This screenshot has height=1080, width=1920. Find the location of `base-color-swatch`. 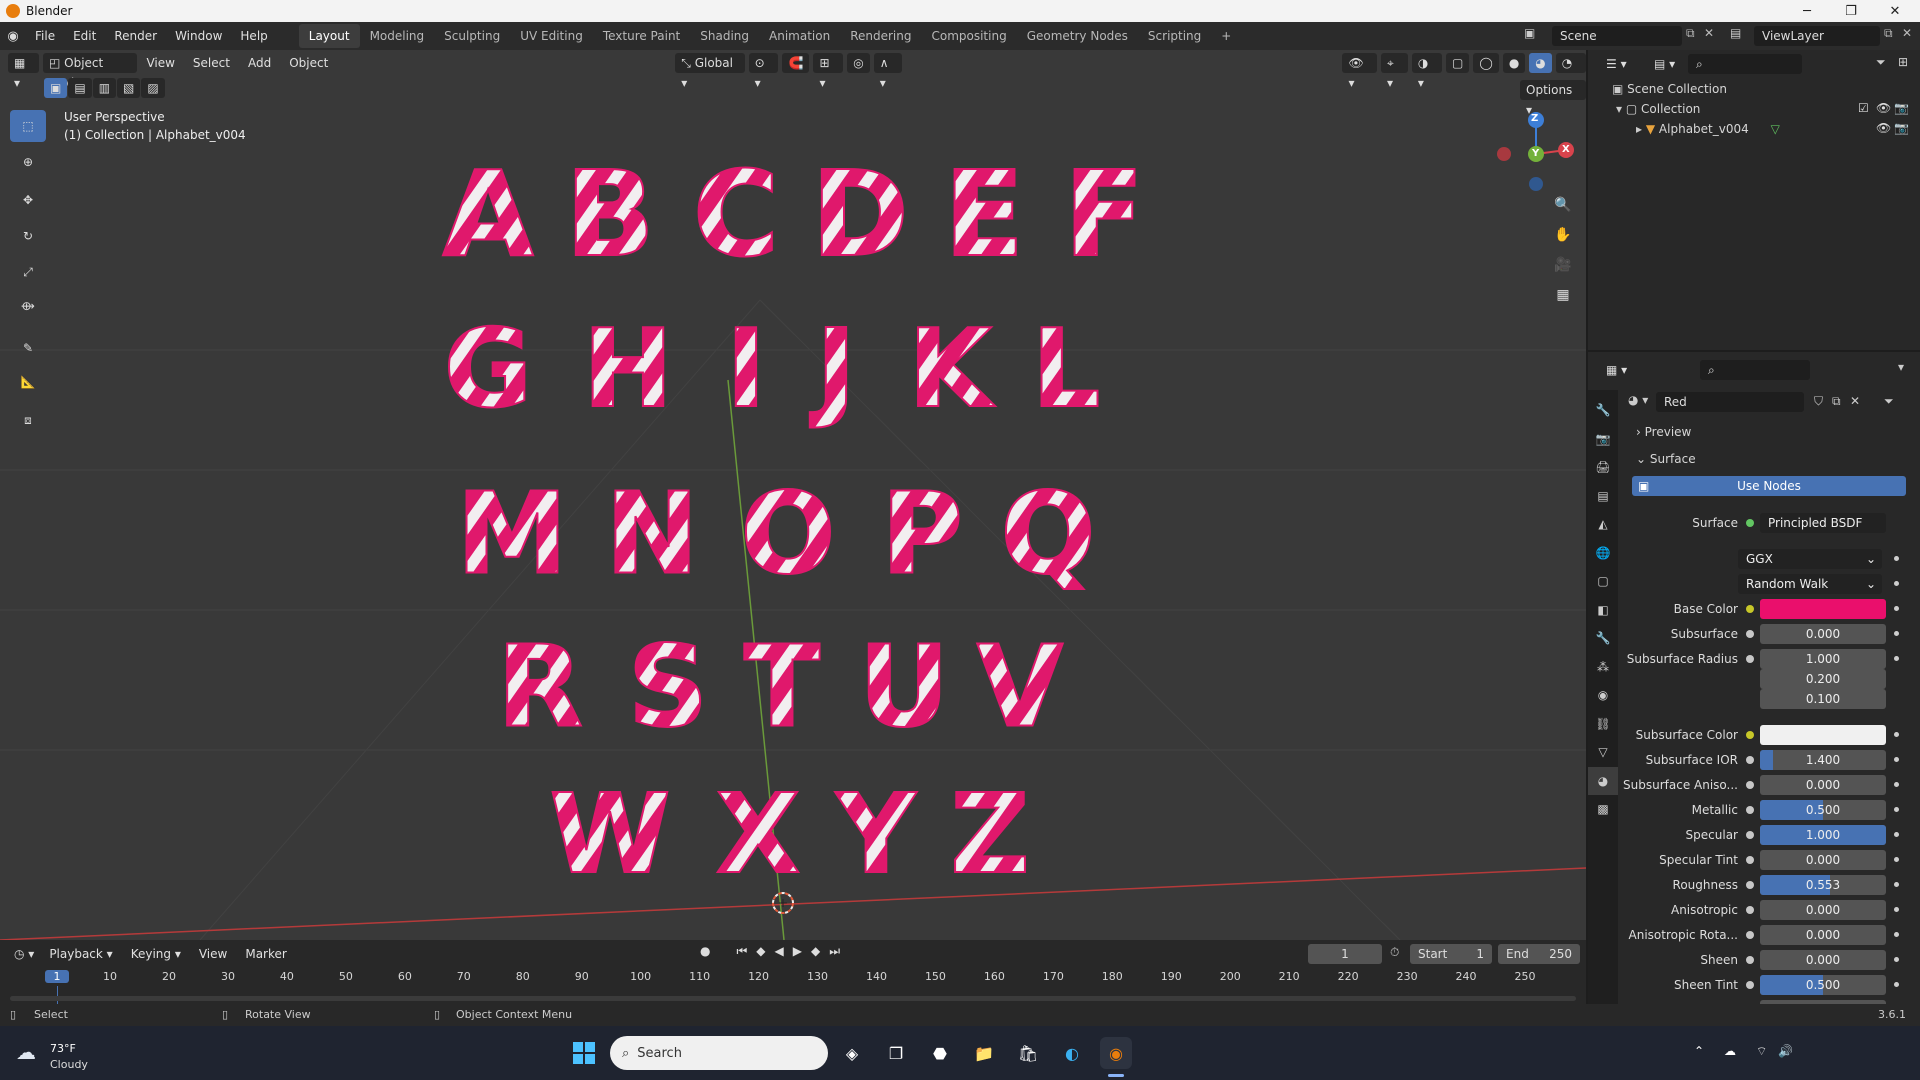

base-color-swatch is located at coordinates (1823, 609).